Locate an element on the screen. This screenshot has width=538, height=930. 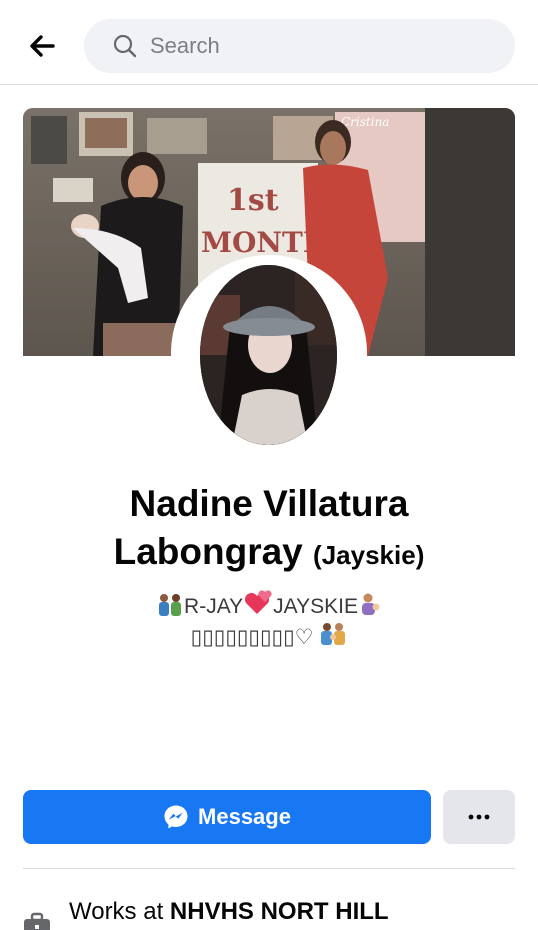
more-dots-icon is located at coordinates (479, 817).